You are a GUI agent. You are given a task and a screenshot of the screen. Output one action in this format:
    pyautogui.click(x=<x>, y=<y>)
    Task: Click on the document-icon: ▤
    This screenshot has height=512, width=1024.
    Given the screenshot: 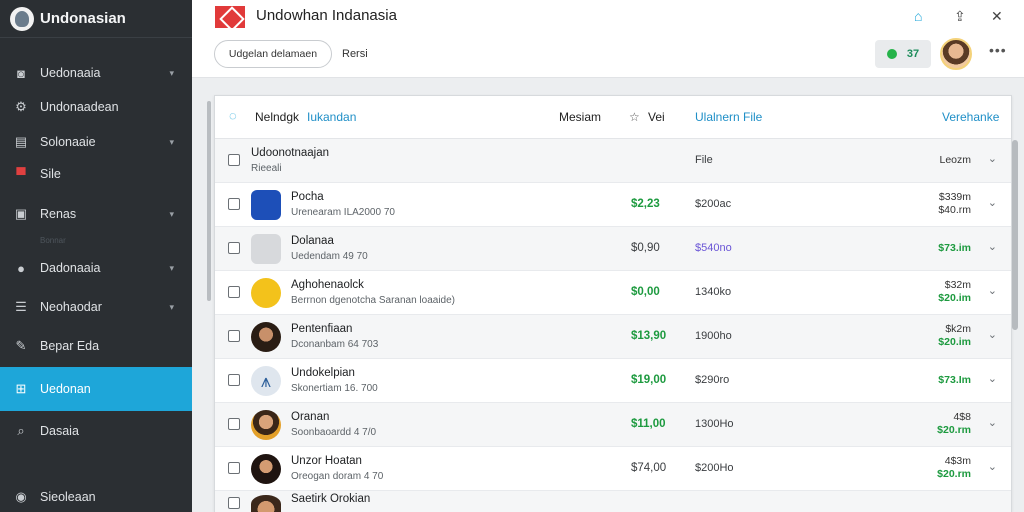 What is the action you would take?
    pyautogui.click(x=21, y=141)
    